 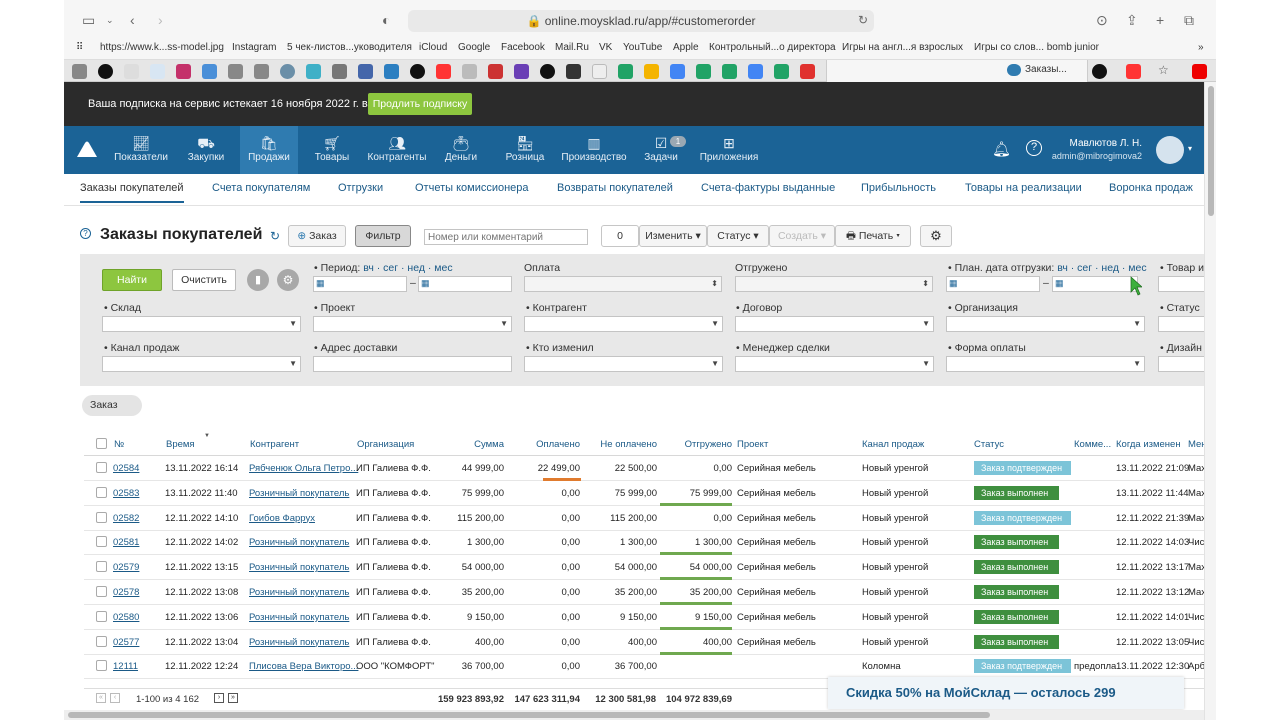 What do you see at coordinates (132, 192) in the screenshot?
I see `subnav-customer-orders: Заказы покупателей` at bounding box center [132, 192].